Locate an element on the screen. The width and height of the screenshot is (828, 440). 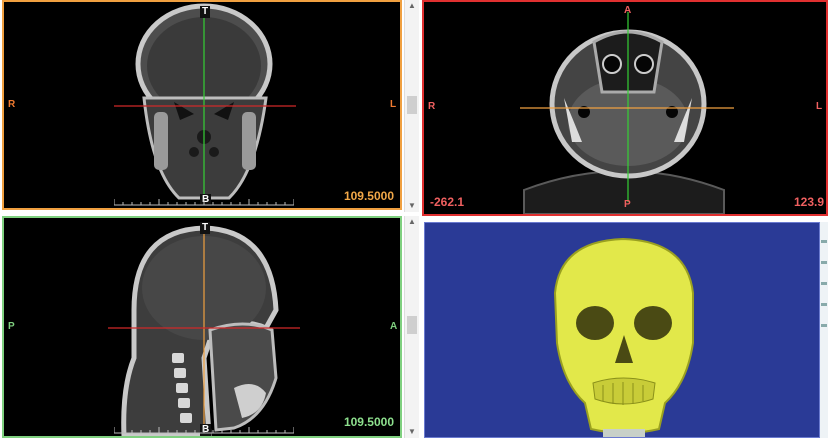
skull-3d-model is located at coordinates (623, 337).